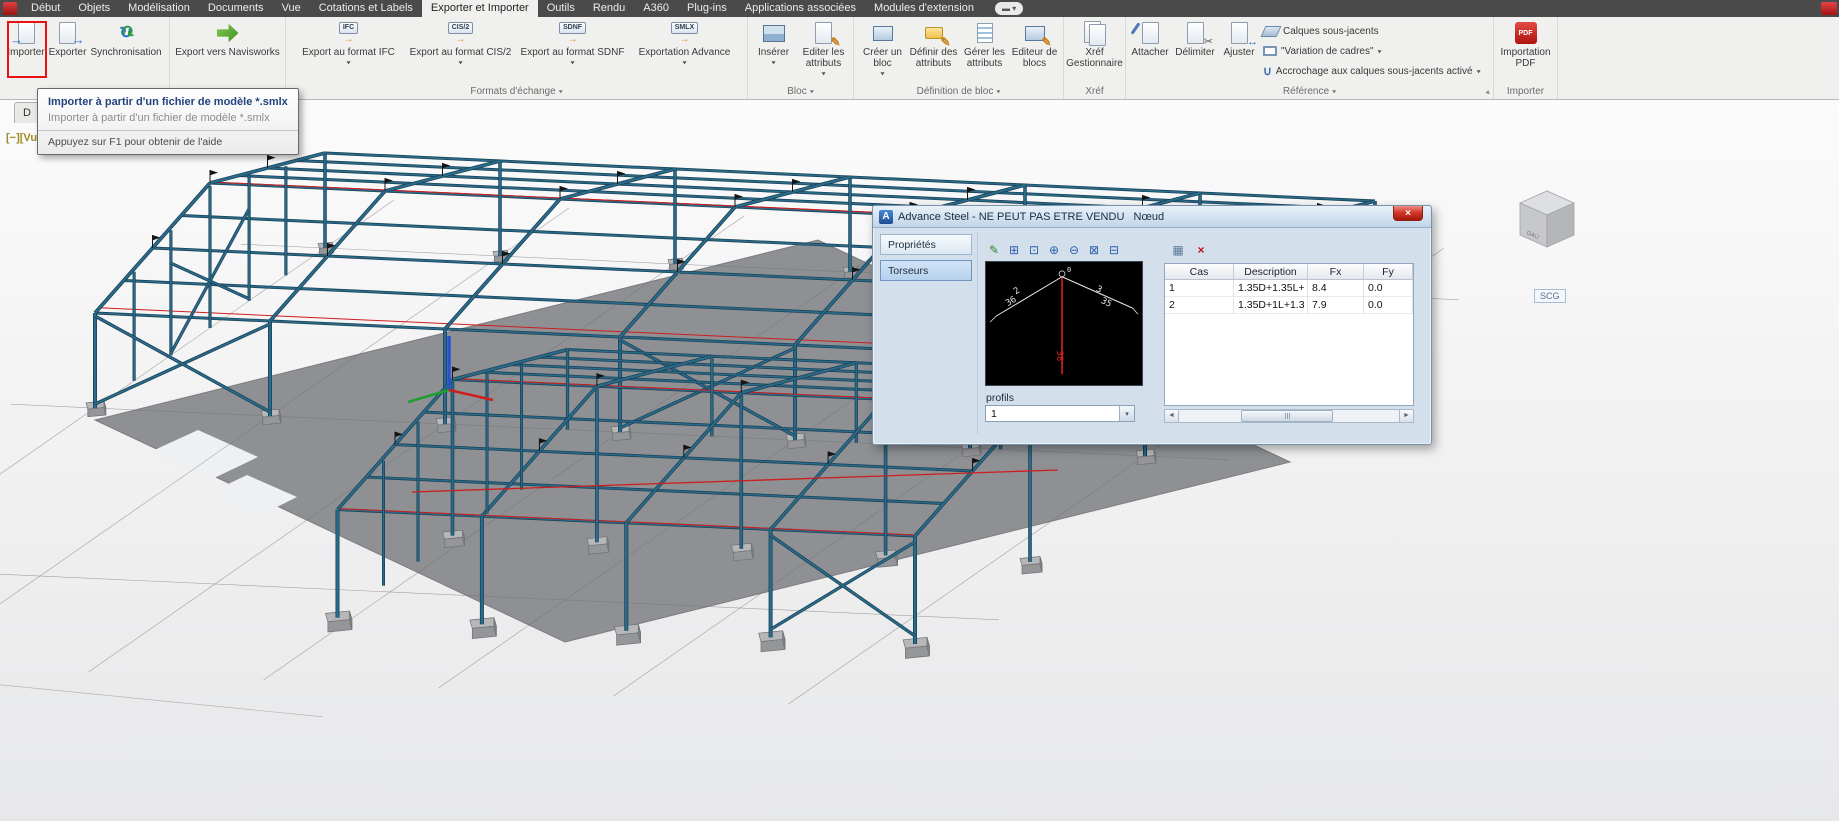 This screenshot has height=821, width=1839. I want to click on menu-tab-modelisation: Modélisation, so click(159, 8).